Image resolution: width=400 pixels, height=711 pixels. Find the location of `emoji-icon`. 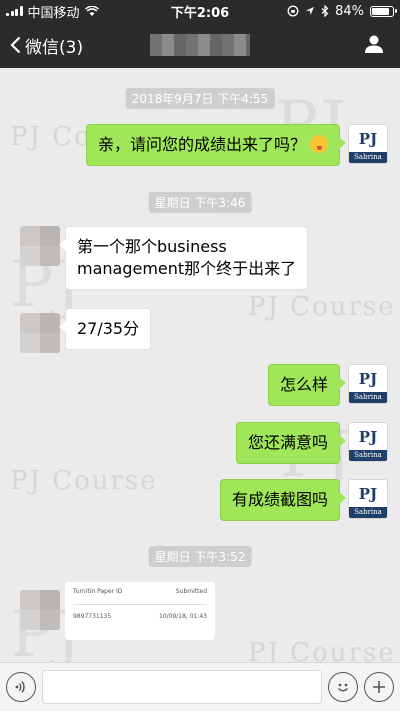

emoji-icon is located at coordinates (343, 687).